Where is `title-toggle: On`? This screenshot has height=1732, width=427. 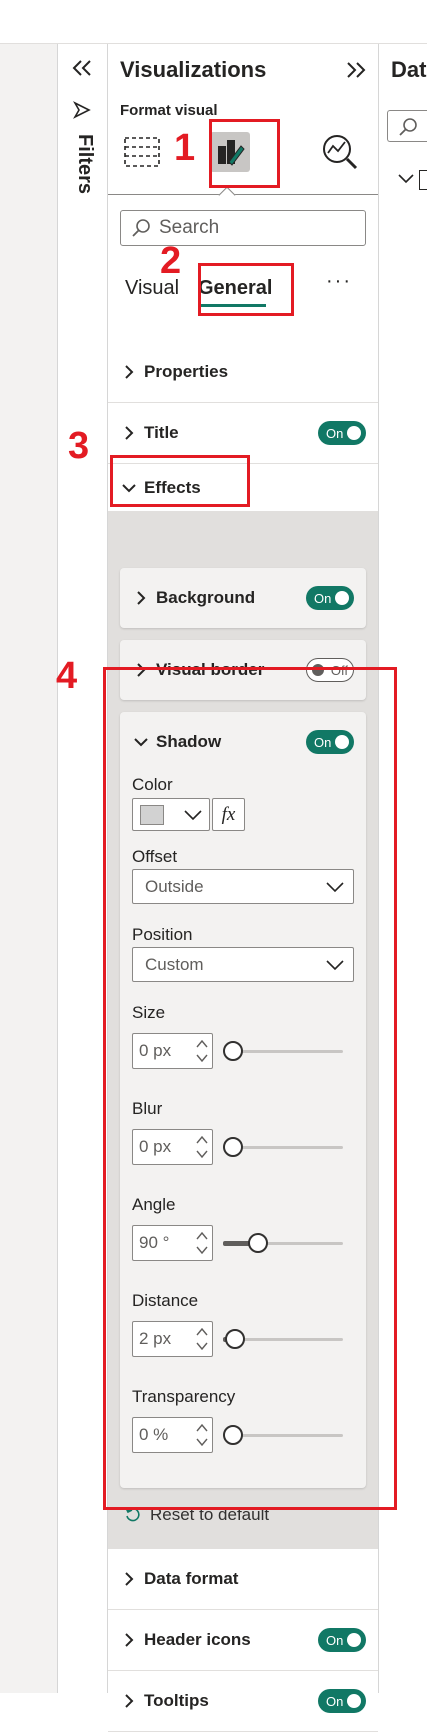
title-toggle: On is located at coordinates (342, 433).